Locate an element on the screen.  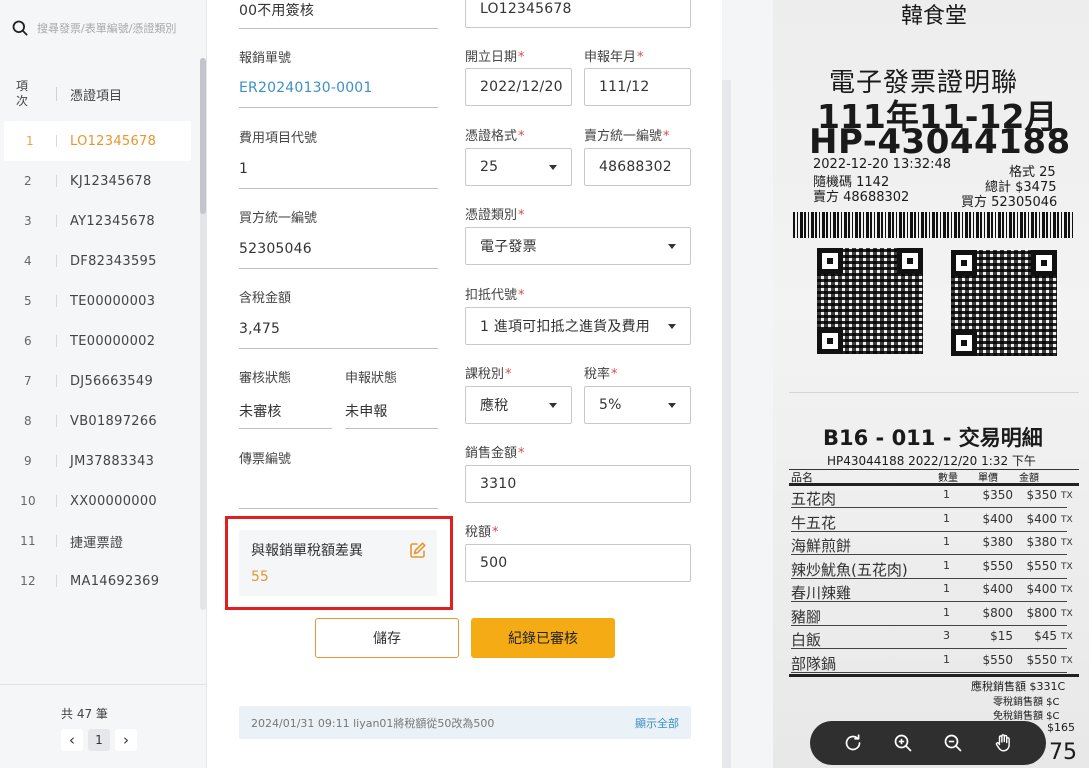
report-no-label: 報銷單號 is located at coordinates (265, 58).